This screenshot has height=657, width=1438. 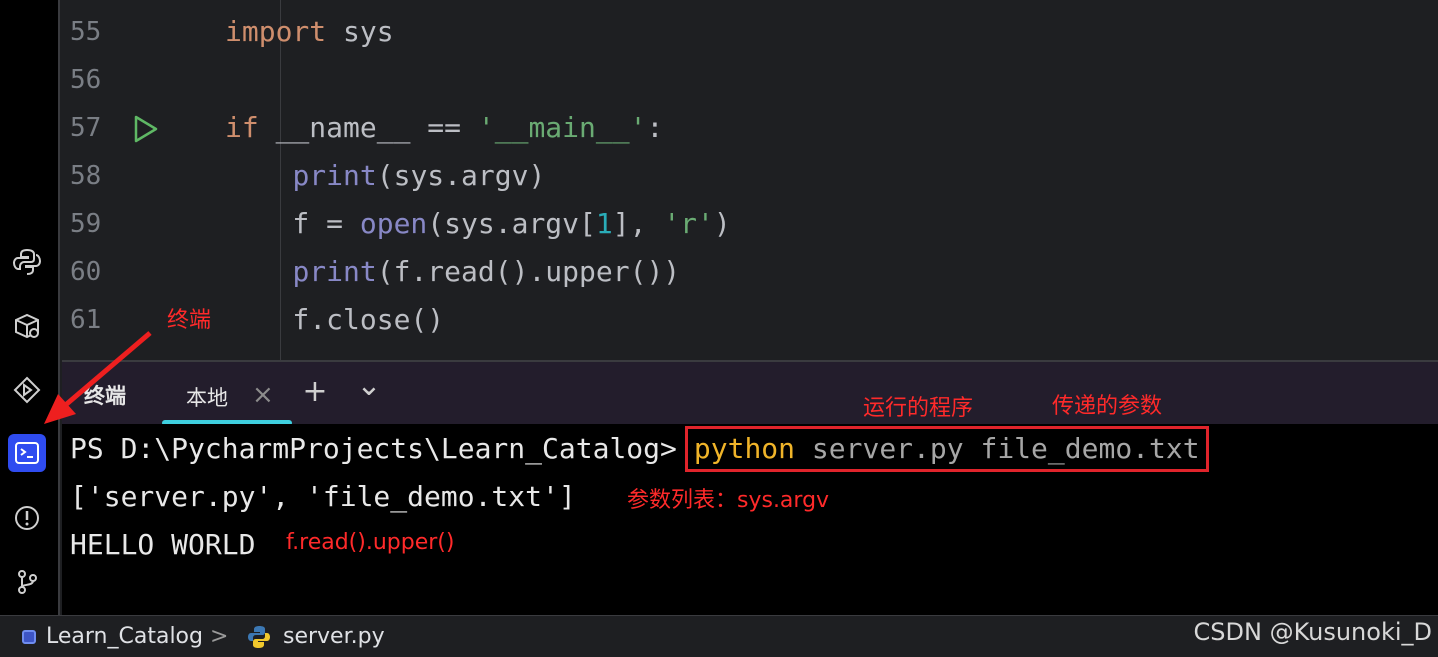 I want to click on code-text: print(f.read().upper()), so click(x=452, y=272).